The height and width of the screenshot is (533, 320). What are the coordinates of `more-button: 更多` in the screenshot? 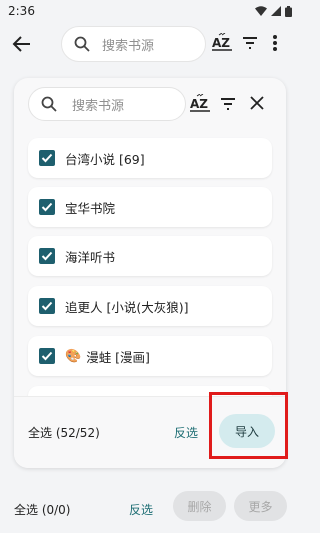 It's located at (260, 506).